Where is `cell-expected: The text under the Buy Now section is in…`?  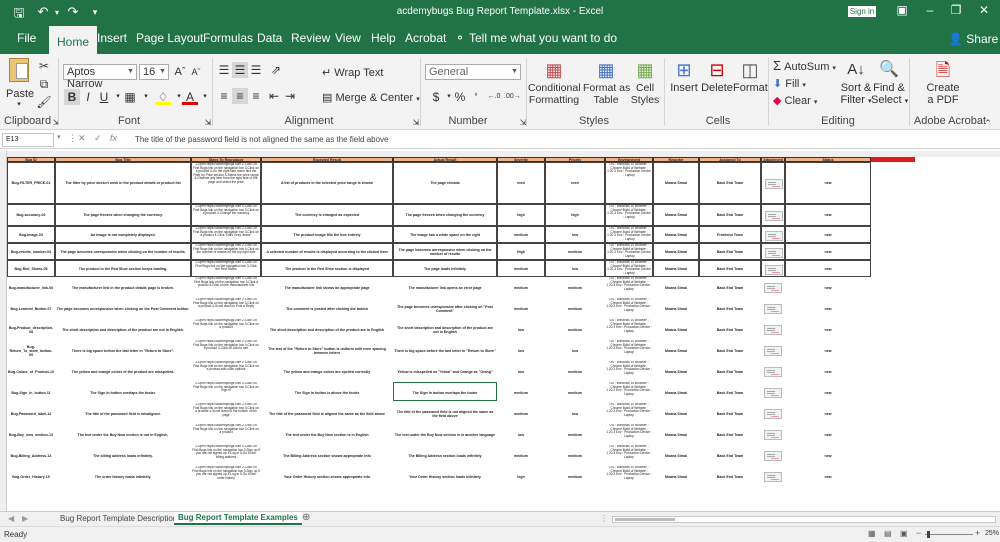
cell-expected: The text under the Buy Now section is in… is located at coordinates (327, 434).